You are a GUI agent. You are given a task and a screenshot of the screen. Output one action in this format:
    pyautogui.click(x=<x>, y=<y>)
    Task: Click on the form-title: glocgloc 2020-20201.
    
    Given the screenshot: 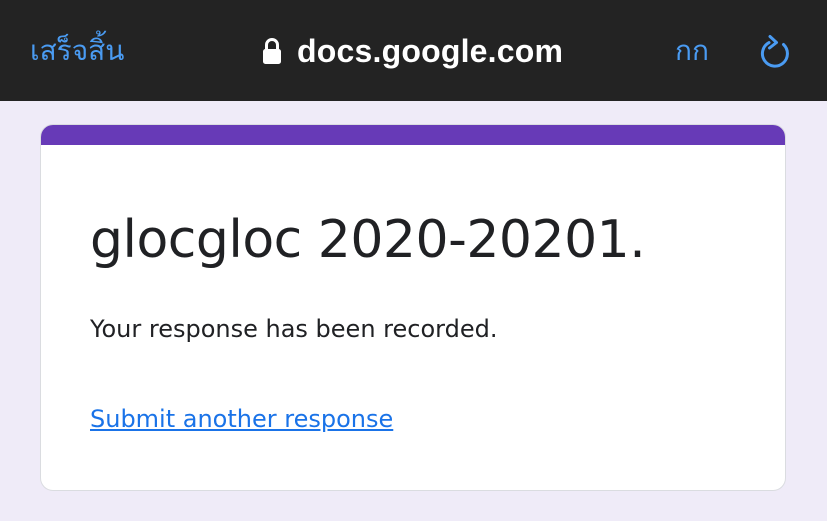 What is the action you would take?
    pyautogui.click(x=368, y=240)
    